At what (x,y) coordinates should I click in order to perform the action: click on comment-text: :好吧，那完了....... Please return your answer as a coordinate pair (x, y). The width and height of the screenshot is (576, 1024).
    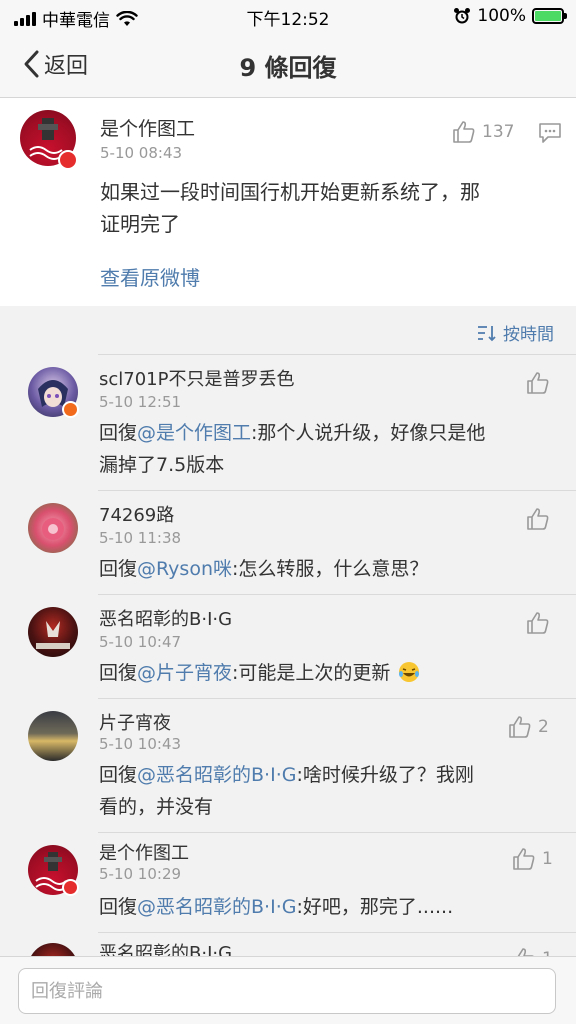
    Looking at the image, I should click on (375, 907).